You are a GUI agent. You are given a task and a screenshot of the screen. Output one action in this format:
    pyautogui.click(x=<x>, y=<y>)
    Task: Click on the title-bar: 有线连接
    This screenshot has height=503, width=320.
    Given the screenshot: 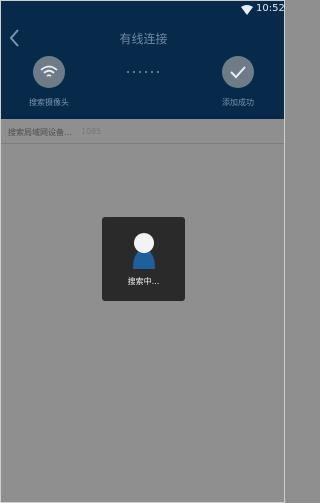 What is the action you would take?
    pyautogui.click(x=142, y=38)
    